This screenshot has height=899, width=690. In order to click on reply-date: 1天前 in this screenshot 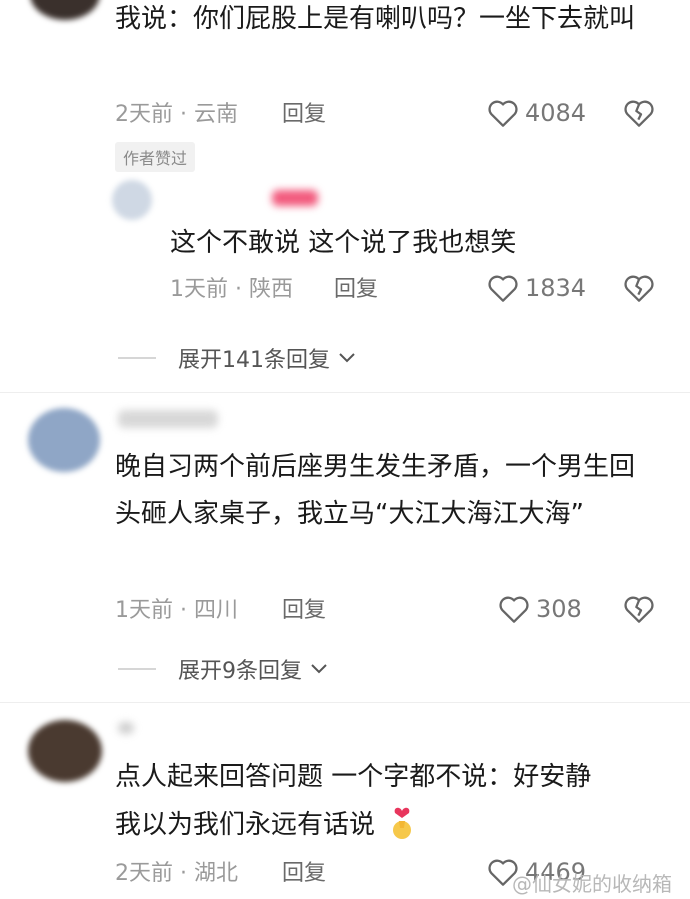, I will do `click(199, 289)`.